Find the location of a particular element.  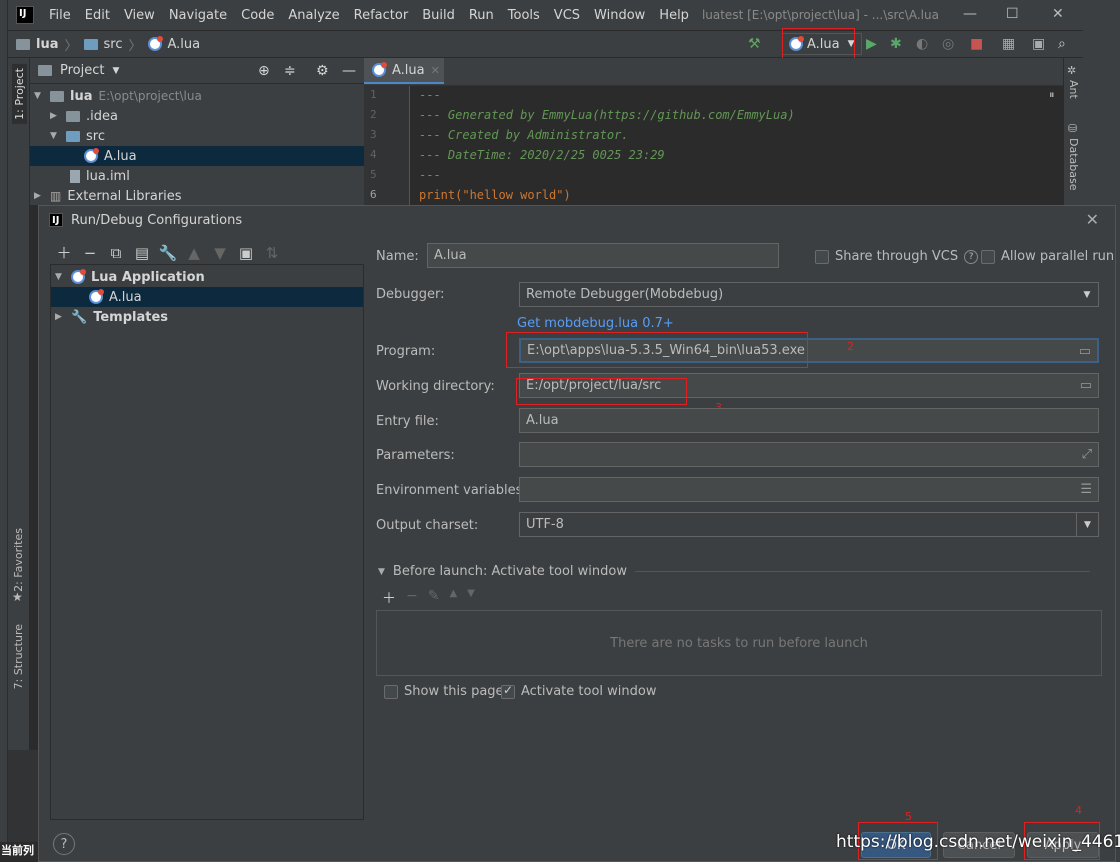

collapse-all-icon: ≑ is located at coordinates (290, 71).